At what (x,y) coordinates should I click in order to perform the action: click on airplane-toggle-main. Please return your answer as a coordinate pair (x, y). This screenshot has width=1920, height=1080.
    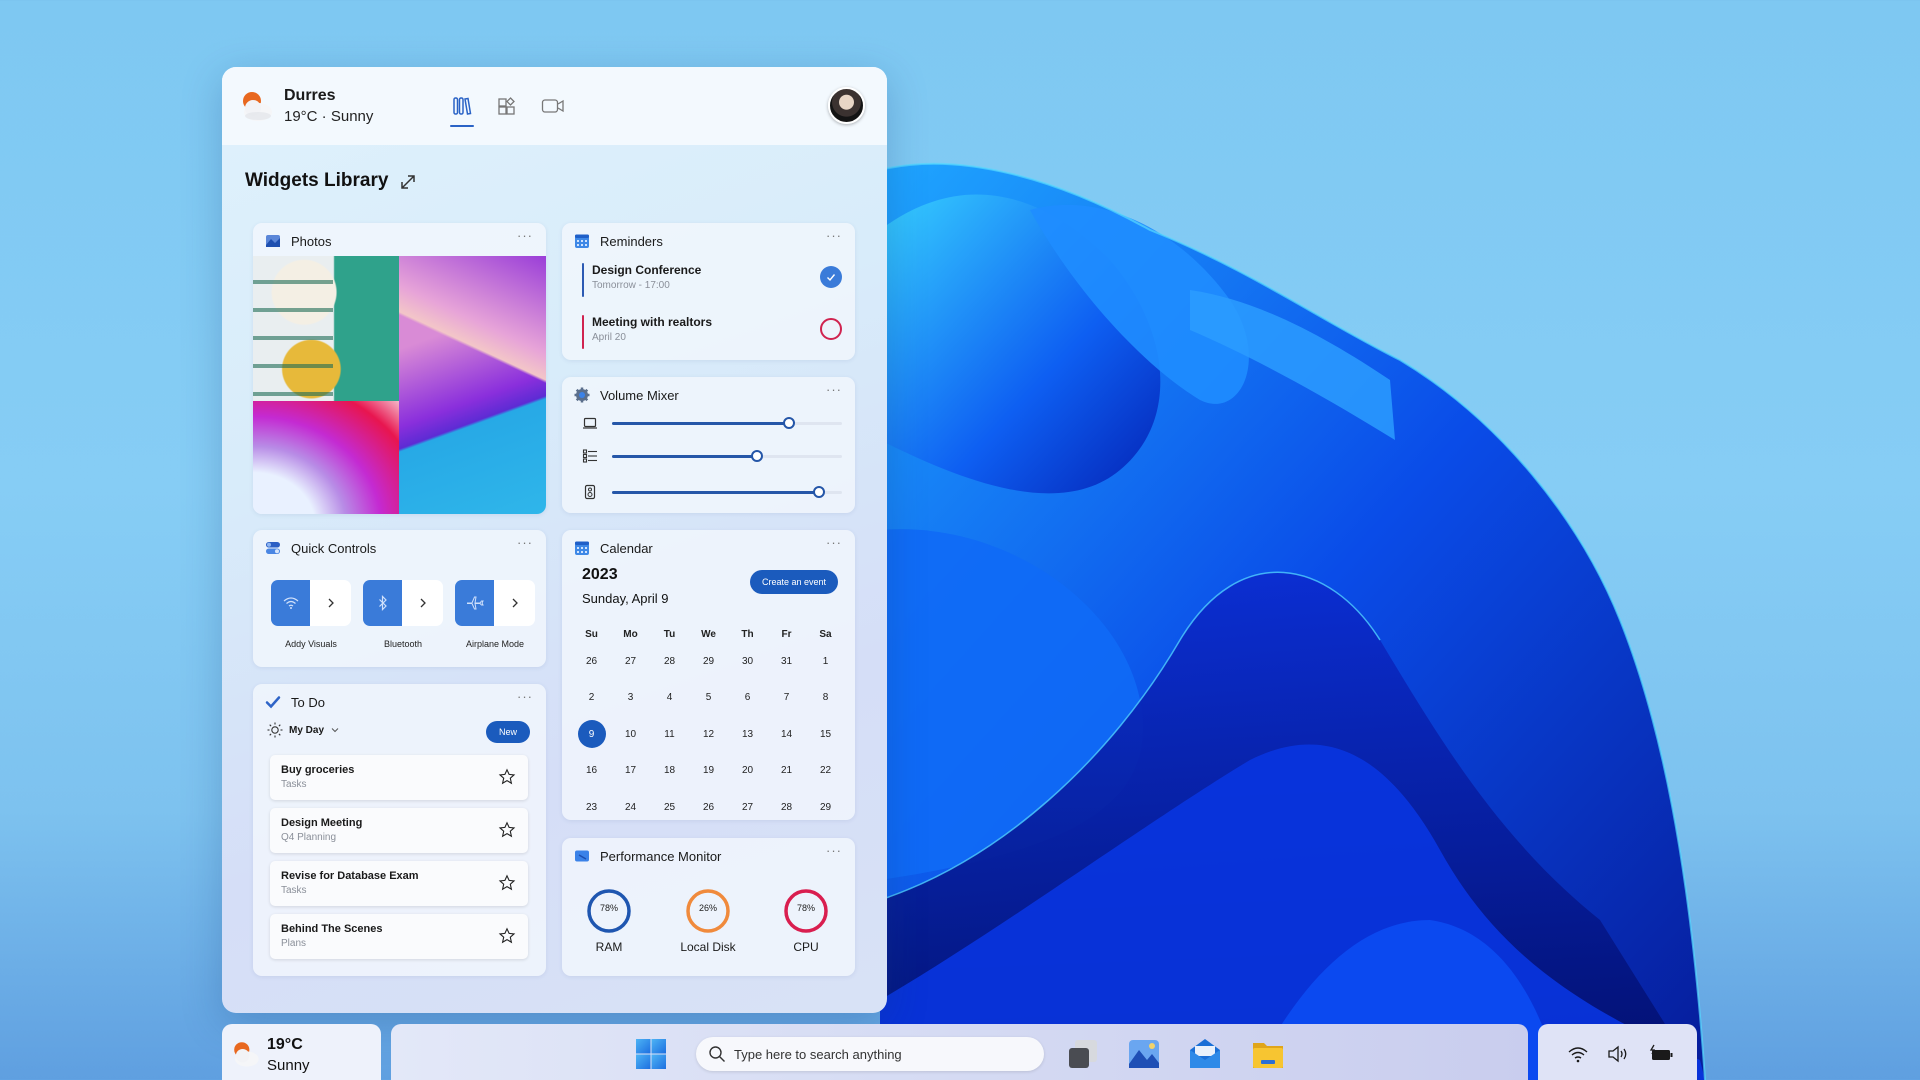
    Looking at the image, I should click on (474, 603).